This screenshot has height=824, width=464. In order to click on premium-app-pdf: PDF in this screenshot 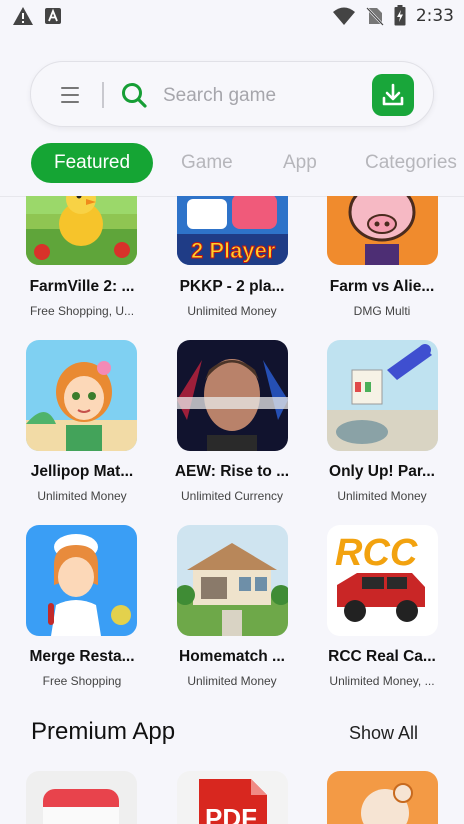, I will do `click(232, 797)`.